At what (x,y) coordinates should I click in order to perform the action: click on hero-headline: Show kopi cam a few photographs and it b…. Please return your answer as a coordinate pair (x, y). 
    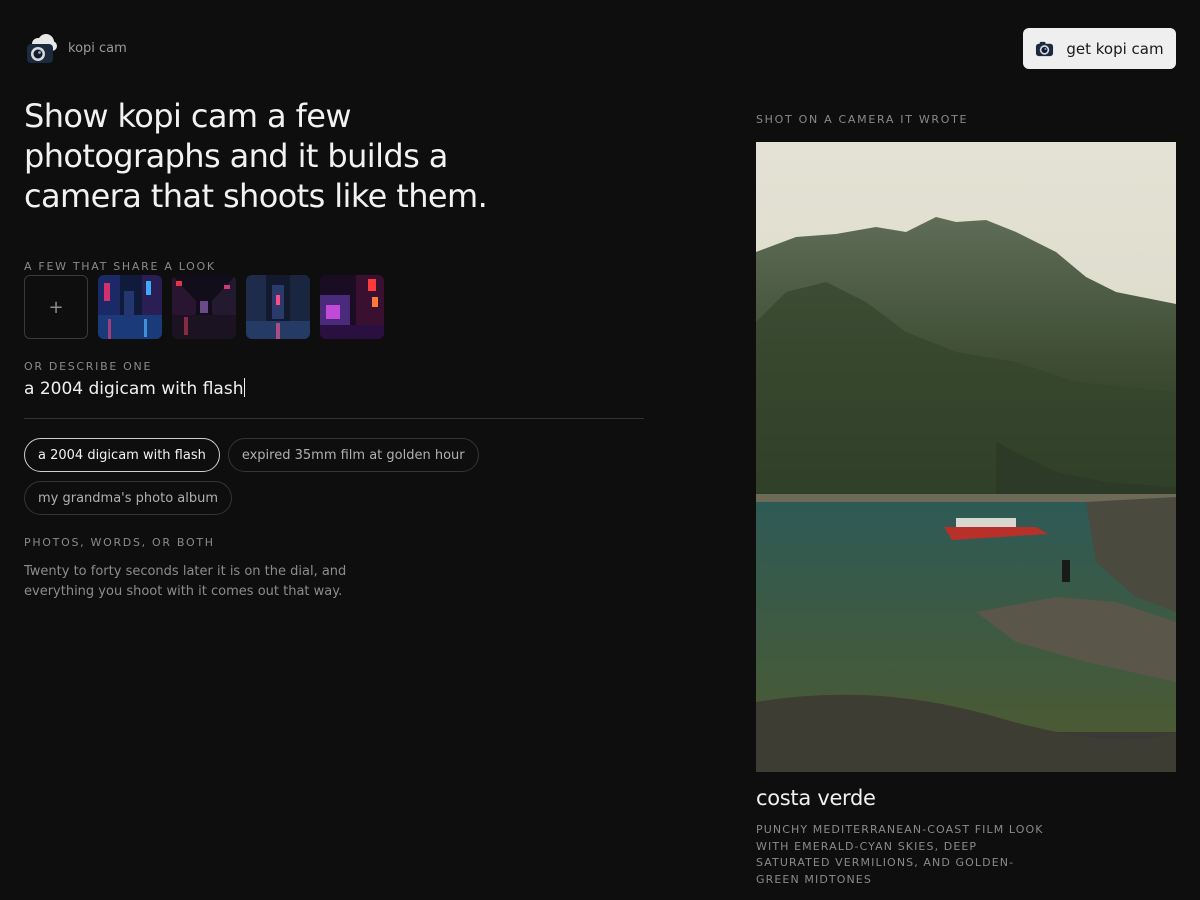
    Looking at the image, I should click on (256, 156).